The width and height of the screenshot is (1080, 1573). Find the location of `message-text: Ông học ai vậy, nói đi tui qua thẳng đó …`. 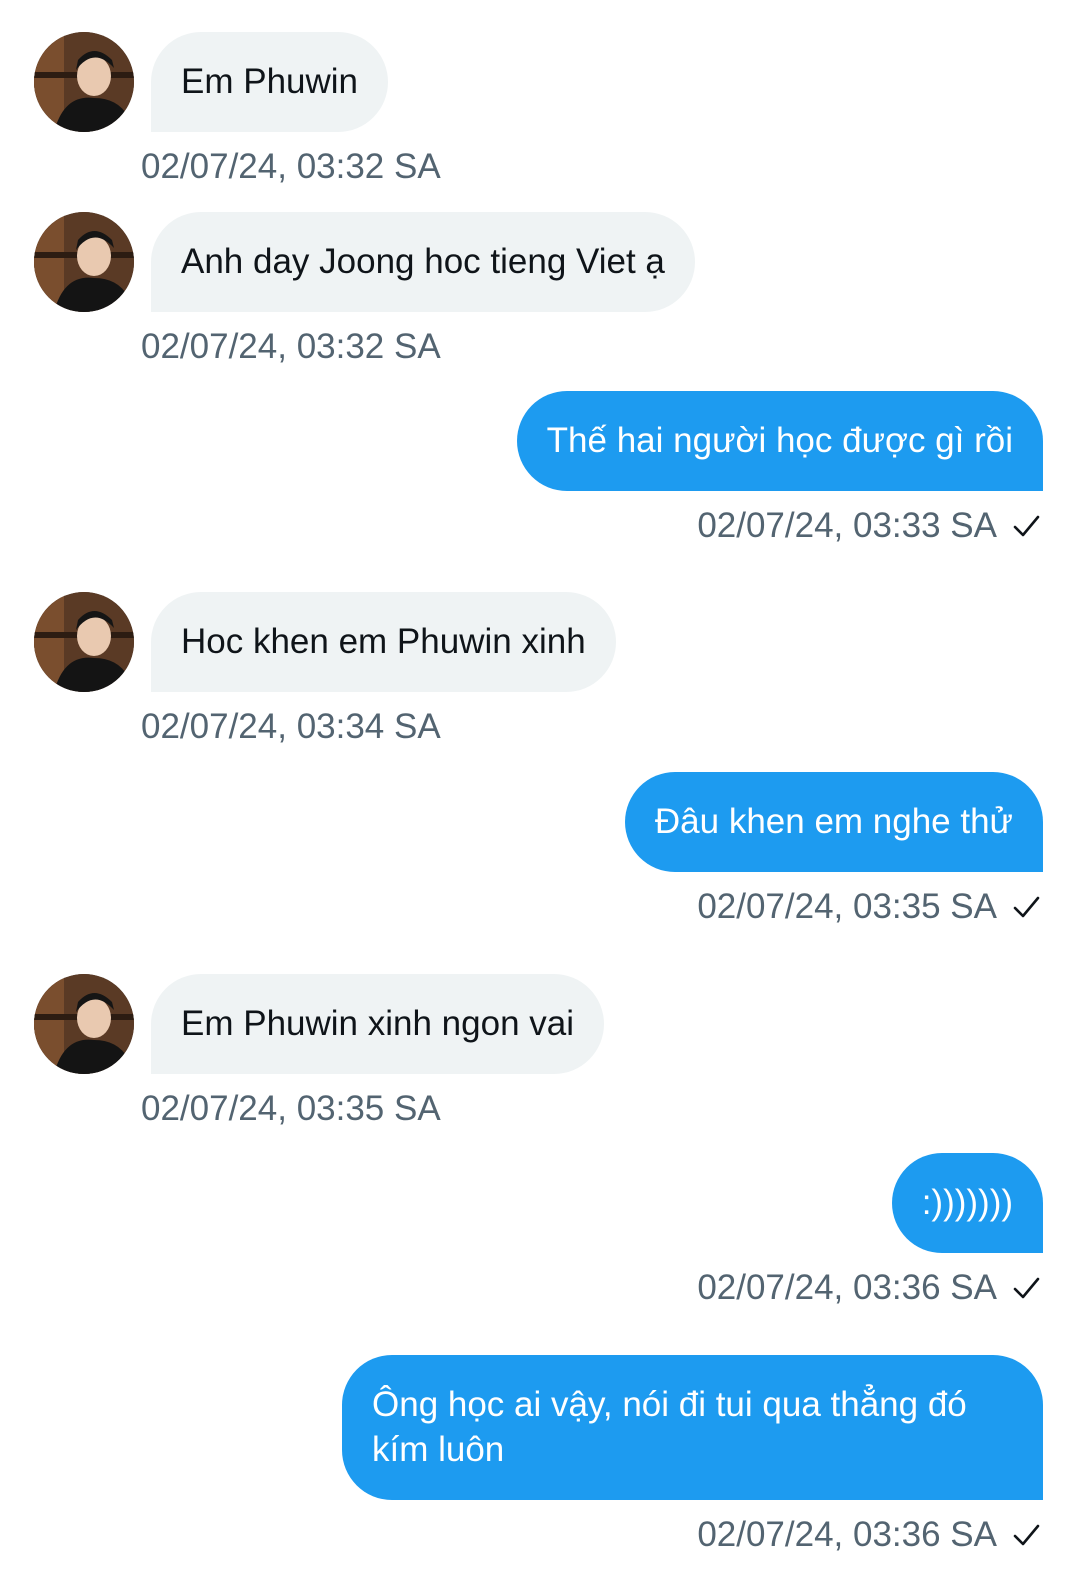

message-text: Ông học ai vậy, nói đi tui qua thẳng đó … is located at coordinates (669, 1427).